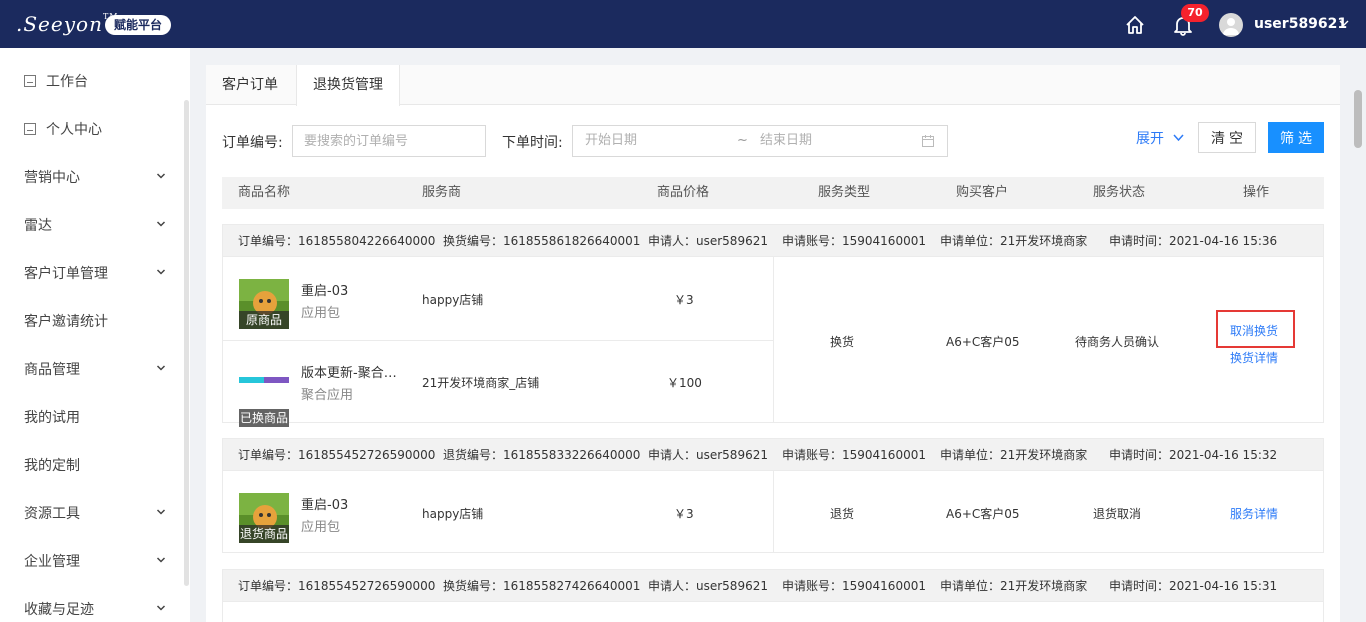  Describe the element at coordinates (186, 343) in the screenshot. I see `sidebar-scrollbar` at that location.